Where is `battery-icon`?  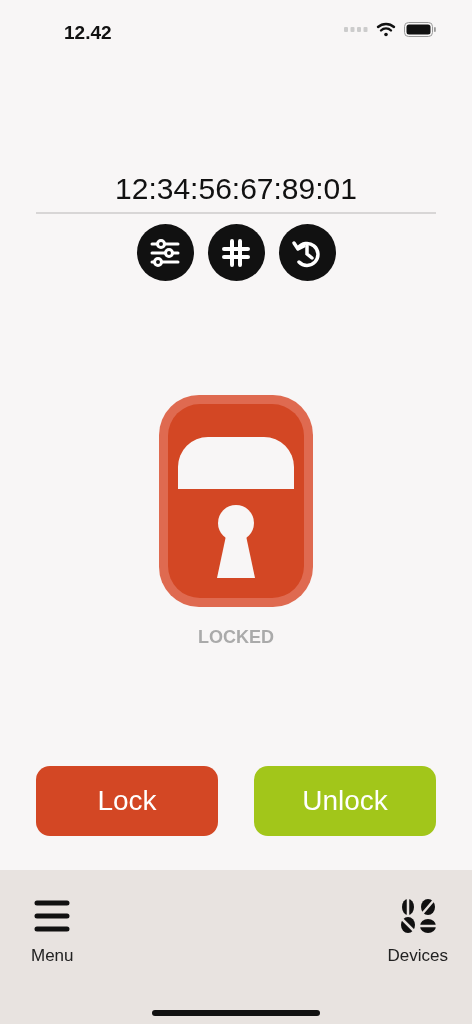 battery-icon is located at coordinates (420, 29).